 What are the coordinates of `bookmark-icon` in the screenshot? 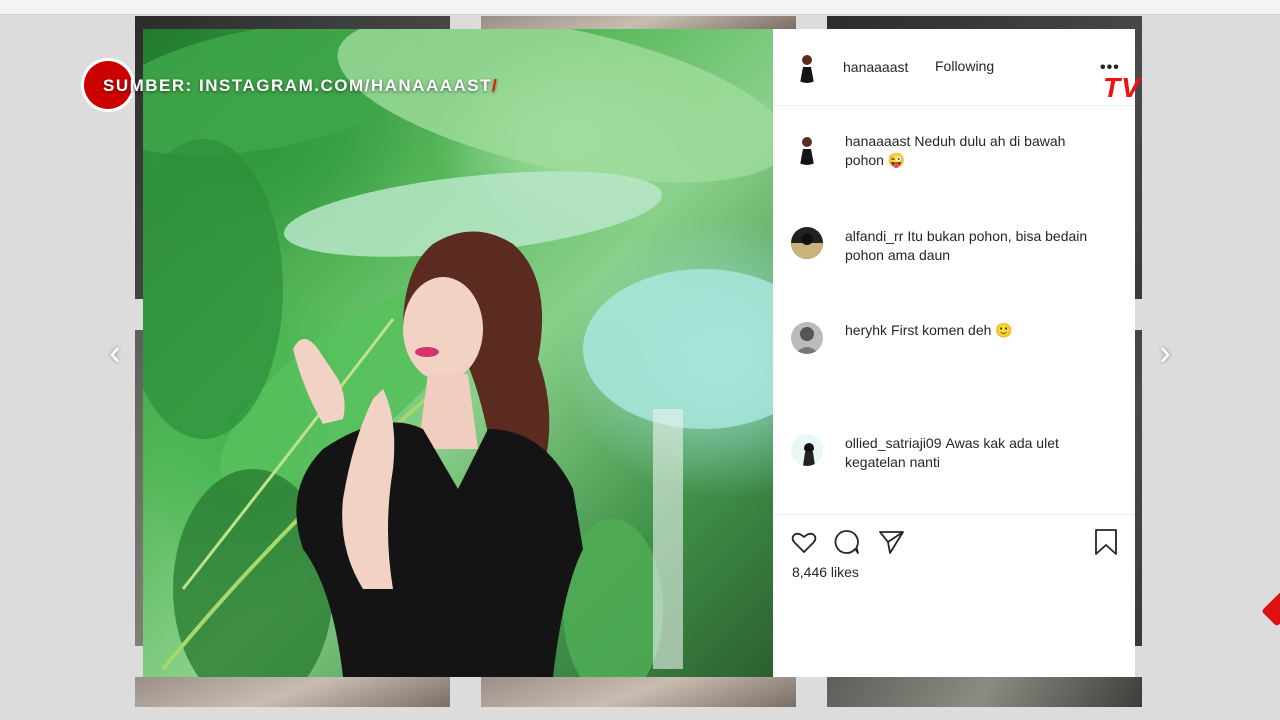 It's located at (1106, 542).